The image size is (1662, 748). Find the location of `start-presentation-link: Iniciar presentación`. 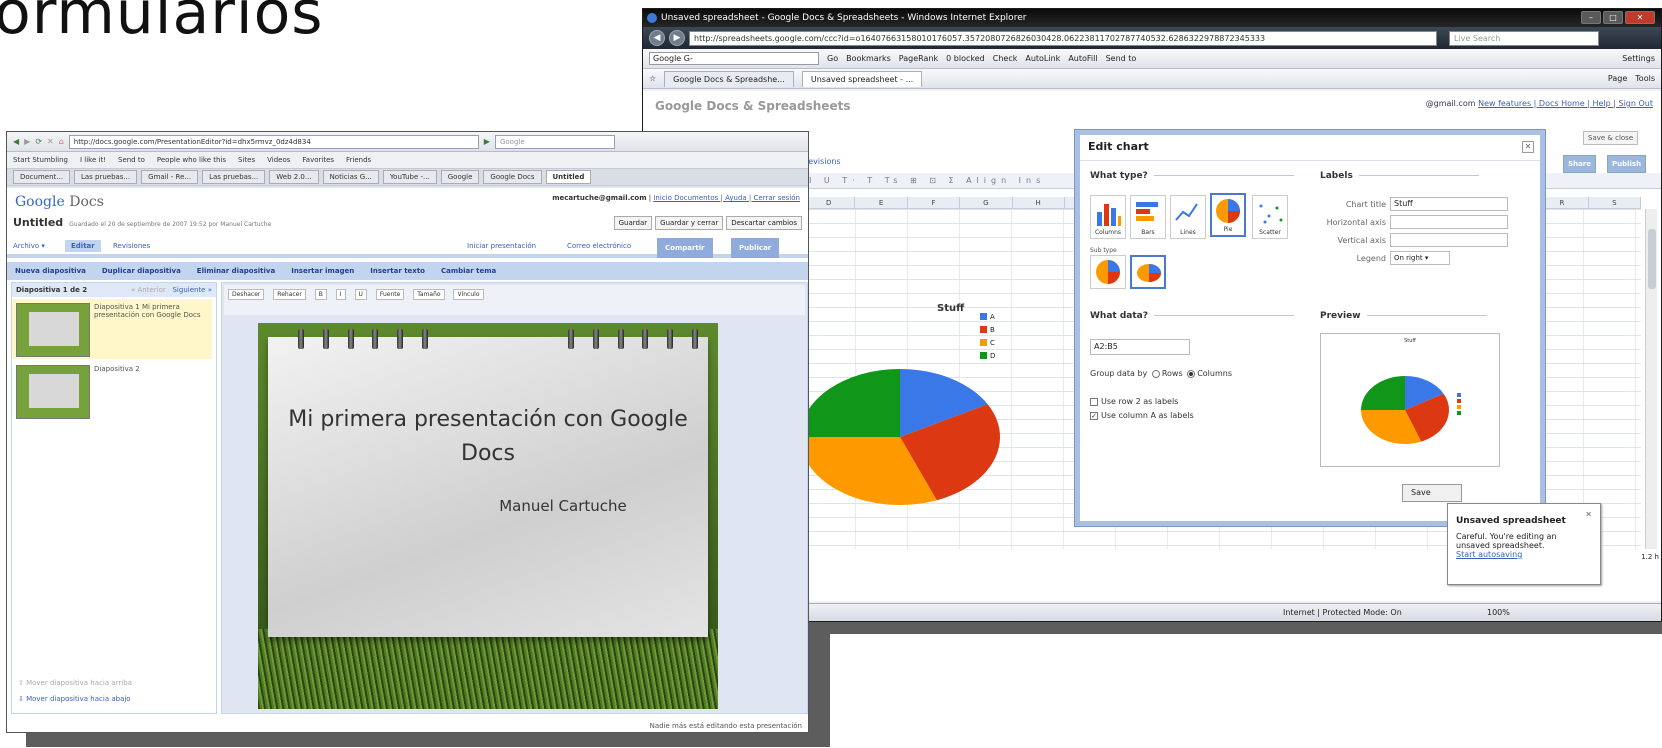

start-presentation-link: Iniciar presentación is located at coordinates (501, 246).